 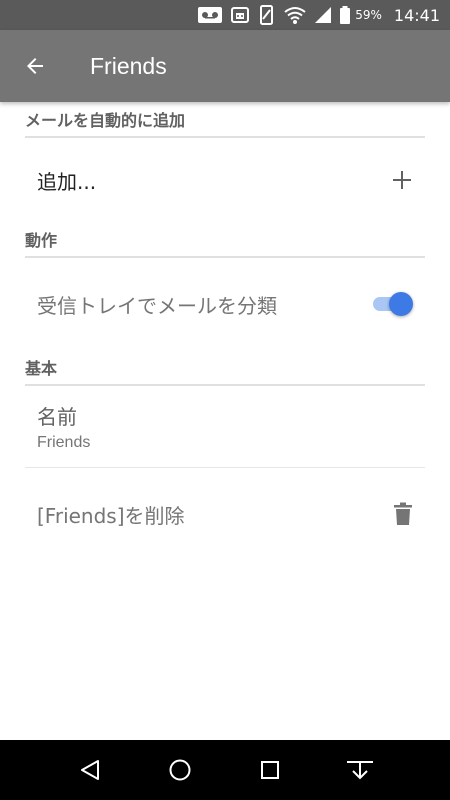 What do you see at coordinates (225, 120) in the screenshot?
I see `section-header-auto-add: メールを自動的に追加` at bounding box center [225, 120].